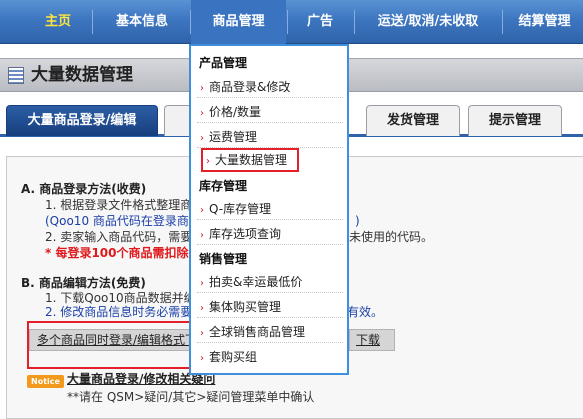 Image resolution: width=583 pixels, height=419 pixels. Describe the element at coordinates (84, 189) in the screenshot. I see `section-a-heading: A. 商品登录方法(收费)` at that location.